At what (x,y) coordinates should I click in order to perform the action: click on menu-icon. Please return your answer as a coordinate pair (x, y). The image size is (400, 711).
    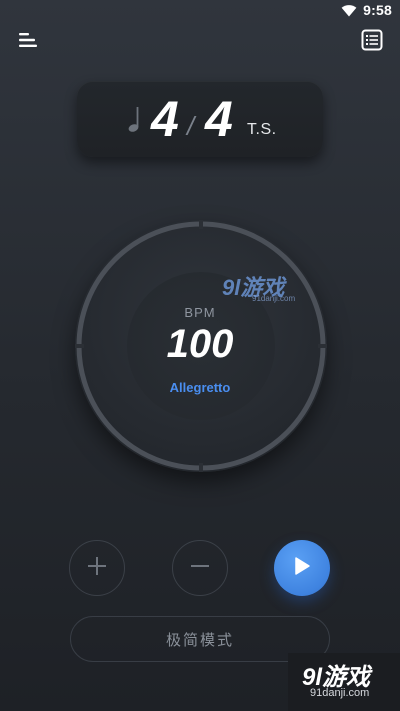
    Looking at the image, I should click on (28, 42).